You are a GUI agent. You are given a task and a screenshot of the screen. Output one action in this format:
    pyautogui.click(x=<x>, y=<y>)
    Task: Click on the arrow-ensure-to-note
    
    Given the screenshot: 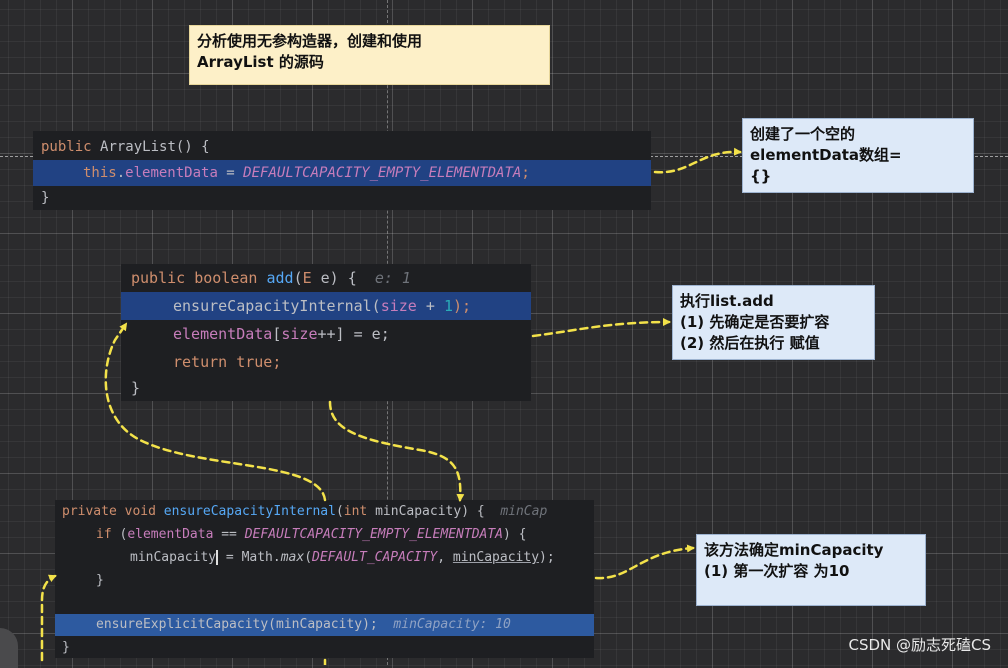 What is the action you would take?
    pyautogui.click(x=644, y=562)
    